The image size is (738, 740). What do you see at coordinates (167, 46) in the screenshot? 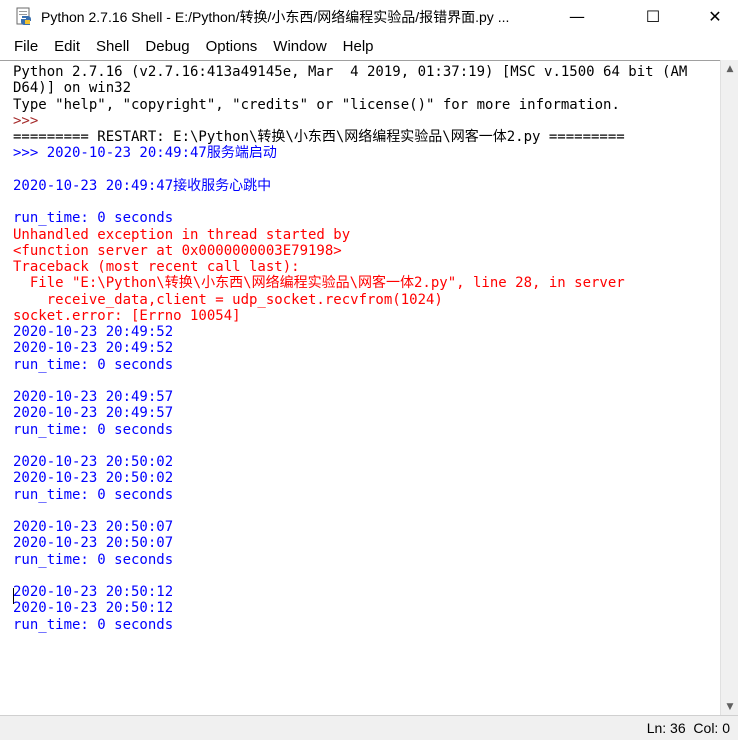
I see `menu-debug: Debug` at bounding box center [167, 46].